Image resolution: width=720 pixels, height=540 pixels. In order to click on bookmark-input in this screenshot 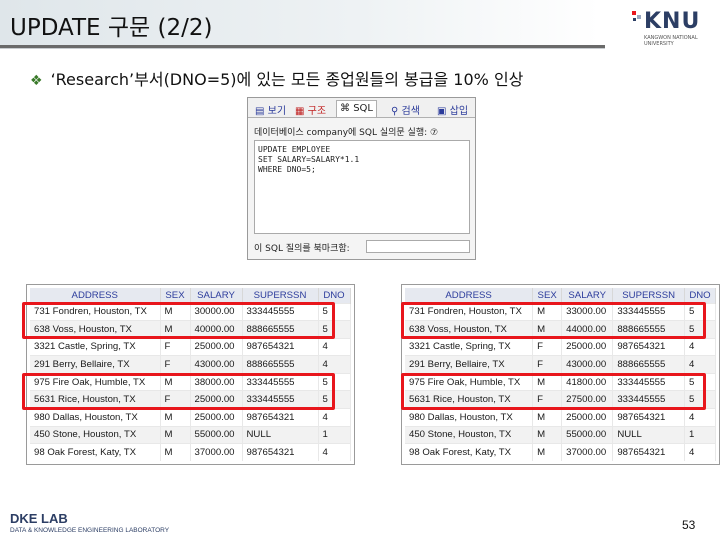, I will do `click(418, 246)`.